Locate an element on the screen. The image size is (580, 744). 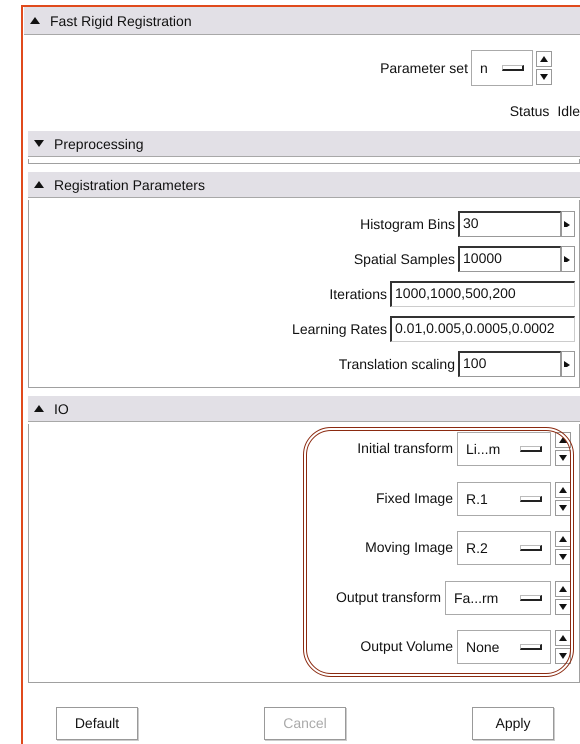
field-label: Translation scaling is located at coordinates (396, 364).